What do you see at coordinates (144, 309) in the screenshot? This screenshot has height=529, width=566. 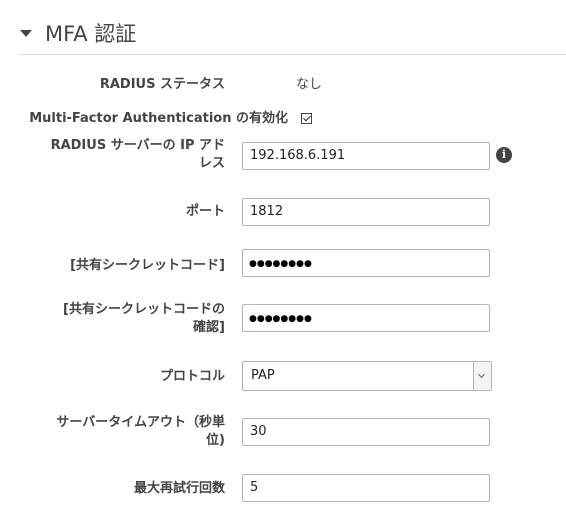 I see `shared-secret-confirm-label-line1: [共有シークレットコードの` at bounding box center [144, 309].